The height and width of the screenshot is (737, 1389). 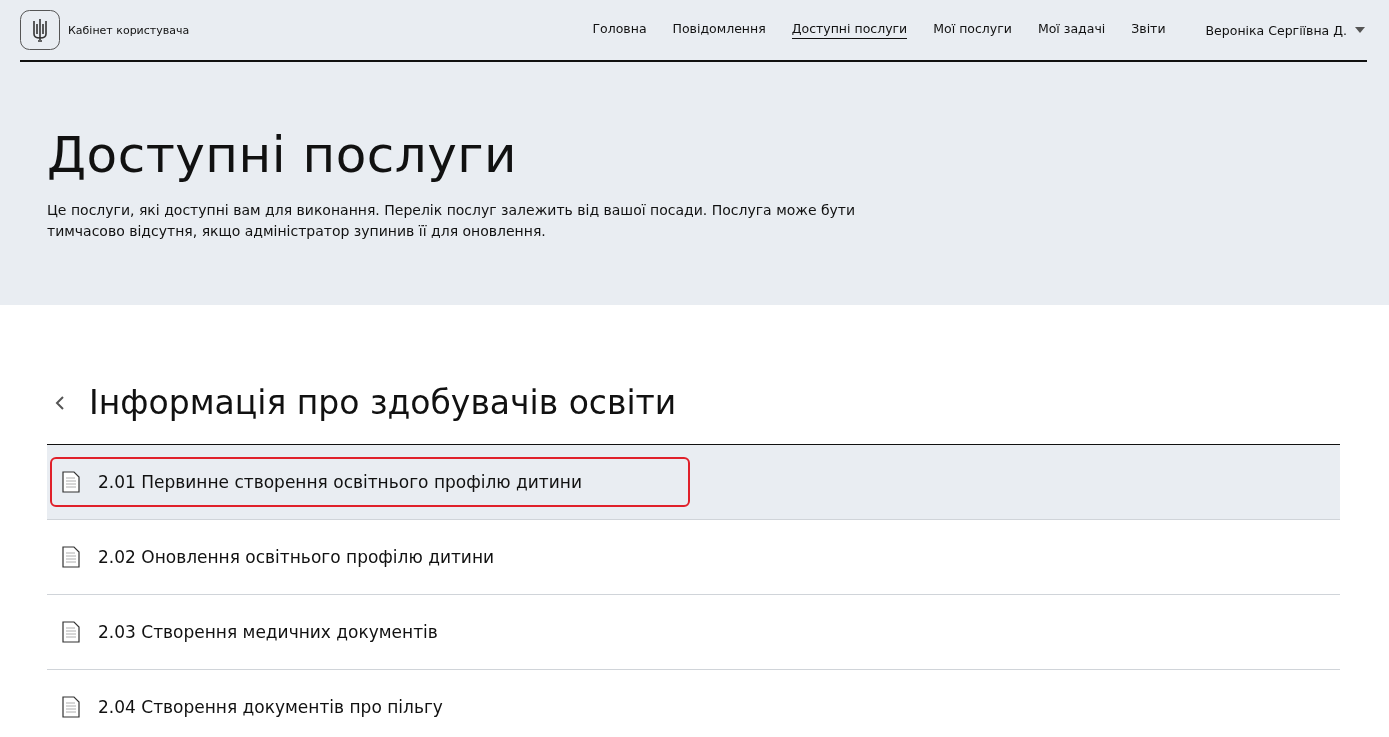 I want to click on nav-link: Доступні послуги, so click(x=849, y=30).